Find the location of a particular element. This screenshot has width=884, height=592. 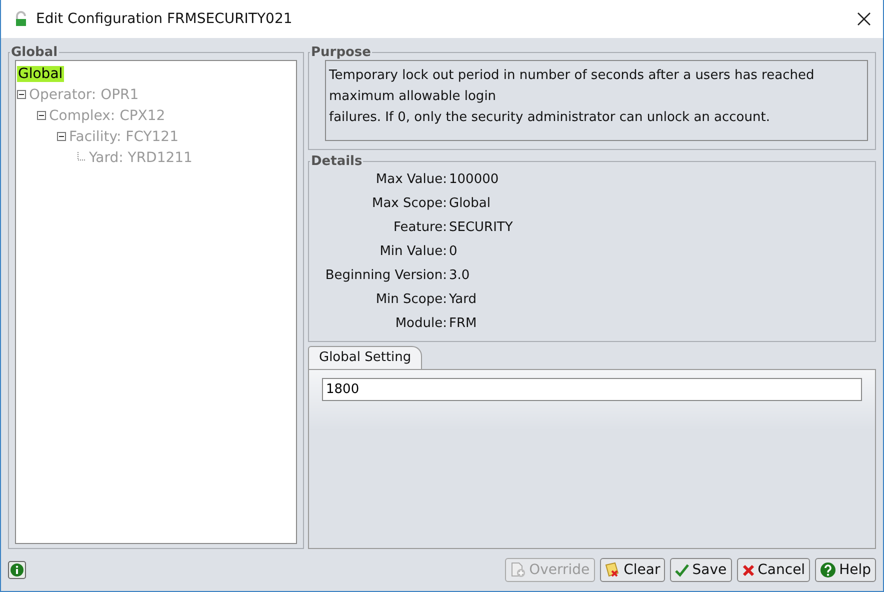

detail-label: Beginning Version: is located at coordinates (386, 276).